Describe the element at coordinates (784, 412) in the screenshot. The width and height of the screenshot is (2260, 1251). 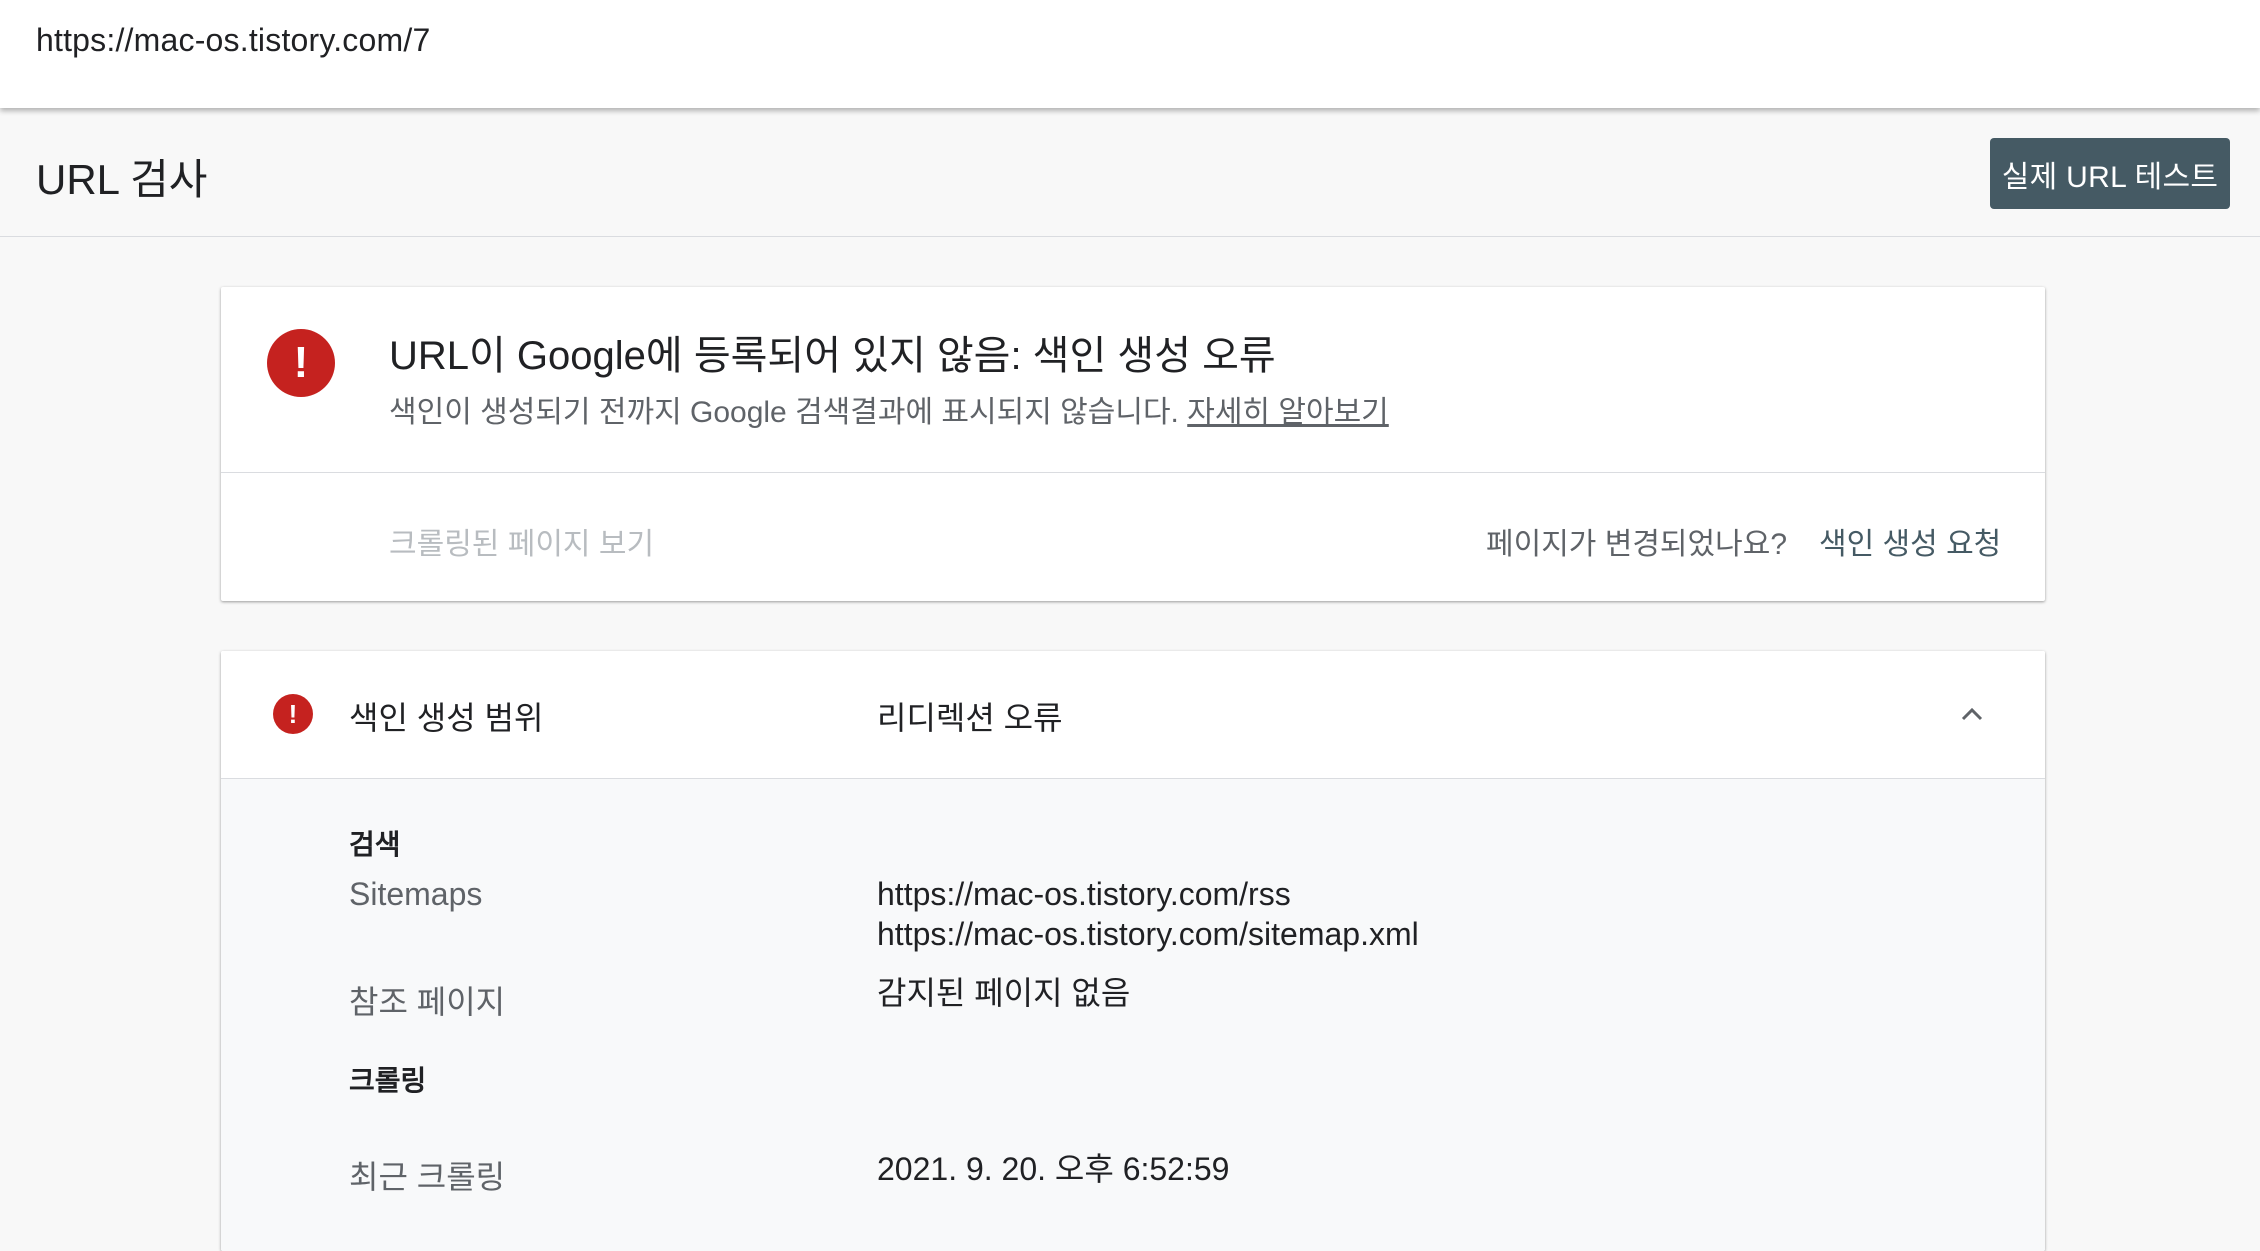
I see `status-subtitle-text: 색인이 생성되기 전까지 Google 검색결과에 표시되지 않습니다.` at that location.